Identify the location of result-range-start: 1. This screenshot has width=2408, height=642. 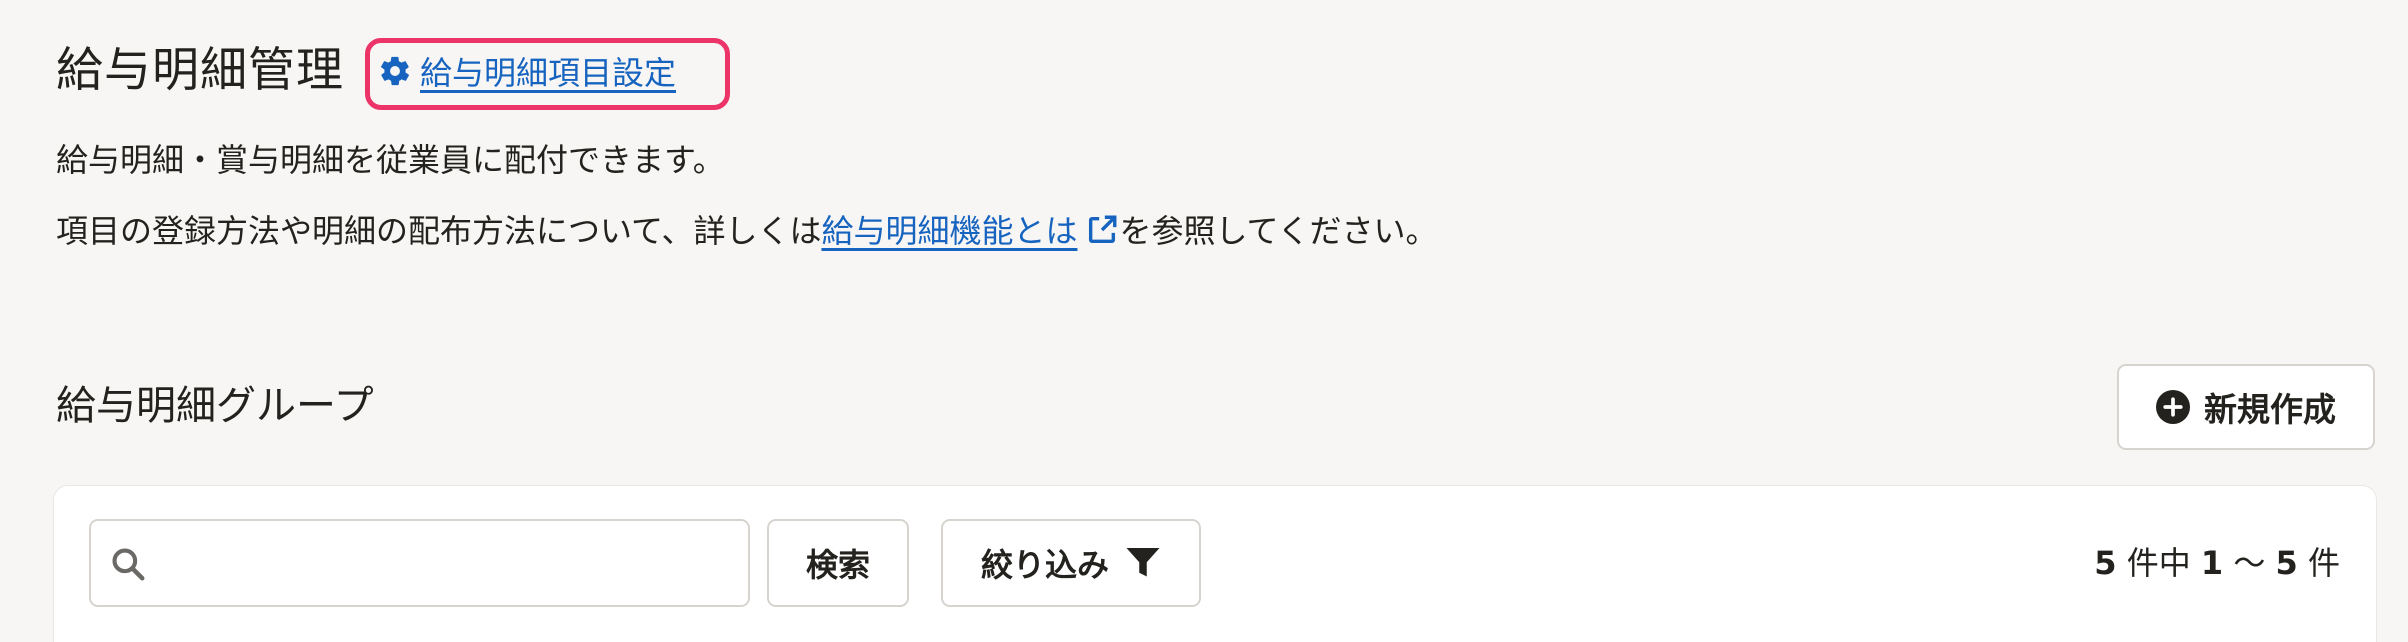
(2212, 563).